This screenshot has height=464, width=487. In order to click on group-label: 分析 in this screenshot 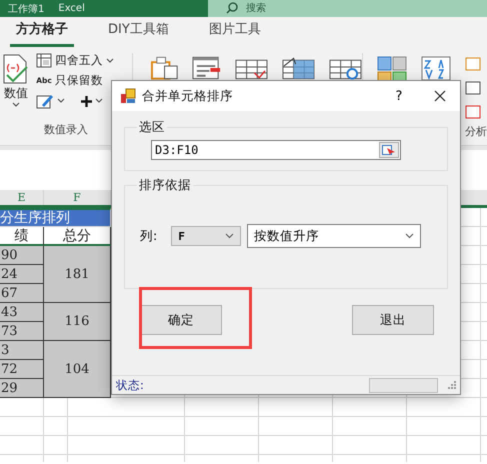, I will do `click(476, 131)`.